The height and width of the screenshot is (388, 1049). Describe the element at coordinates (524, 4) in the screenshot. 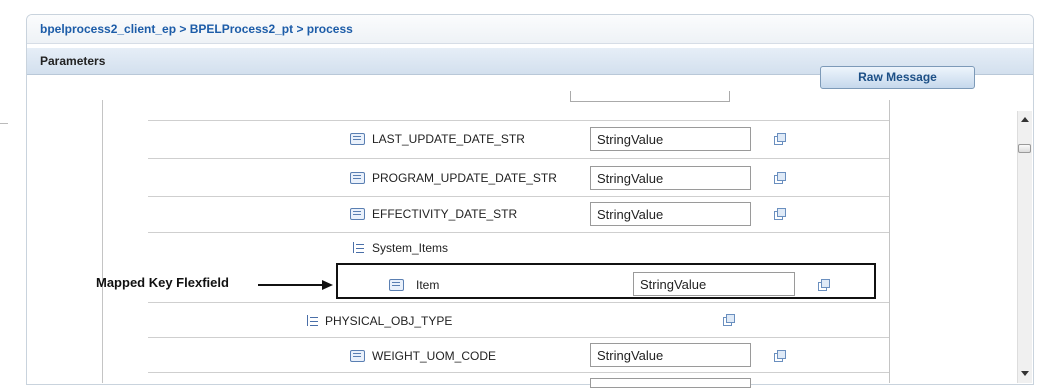

I see `top-strip` at that location.